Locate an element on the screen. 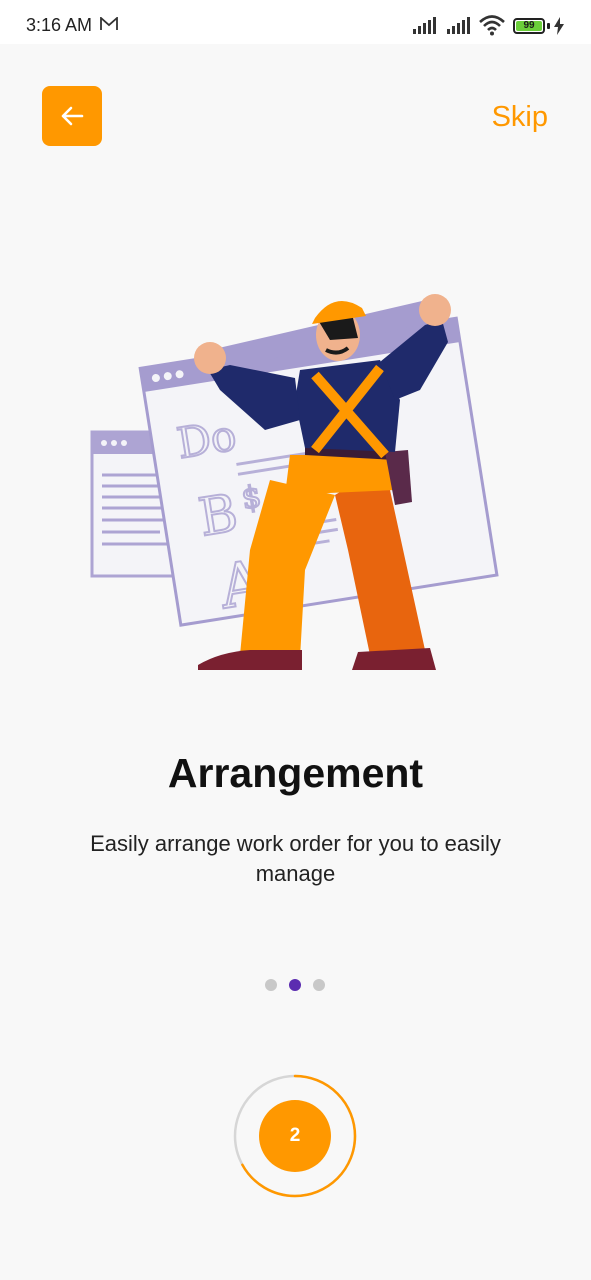  arrow-left-icon is located at coordinates (72, 116).